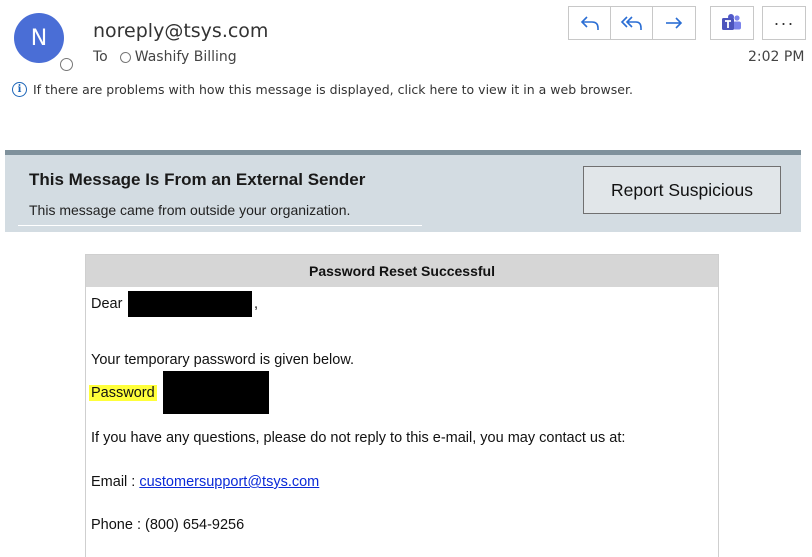  I want to click on reply-all-icon, so click(631, 23).